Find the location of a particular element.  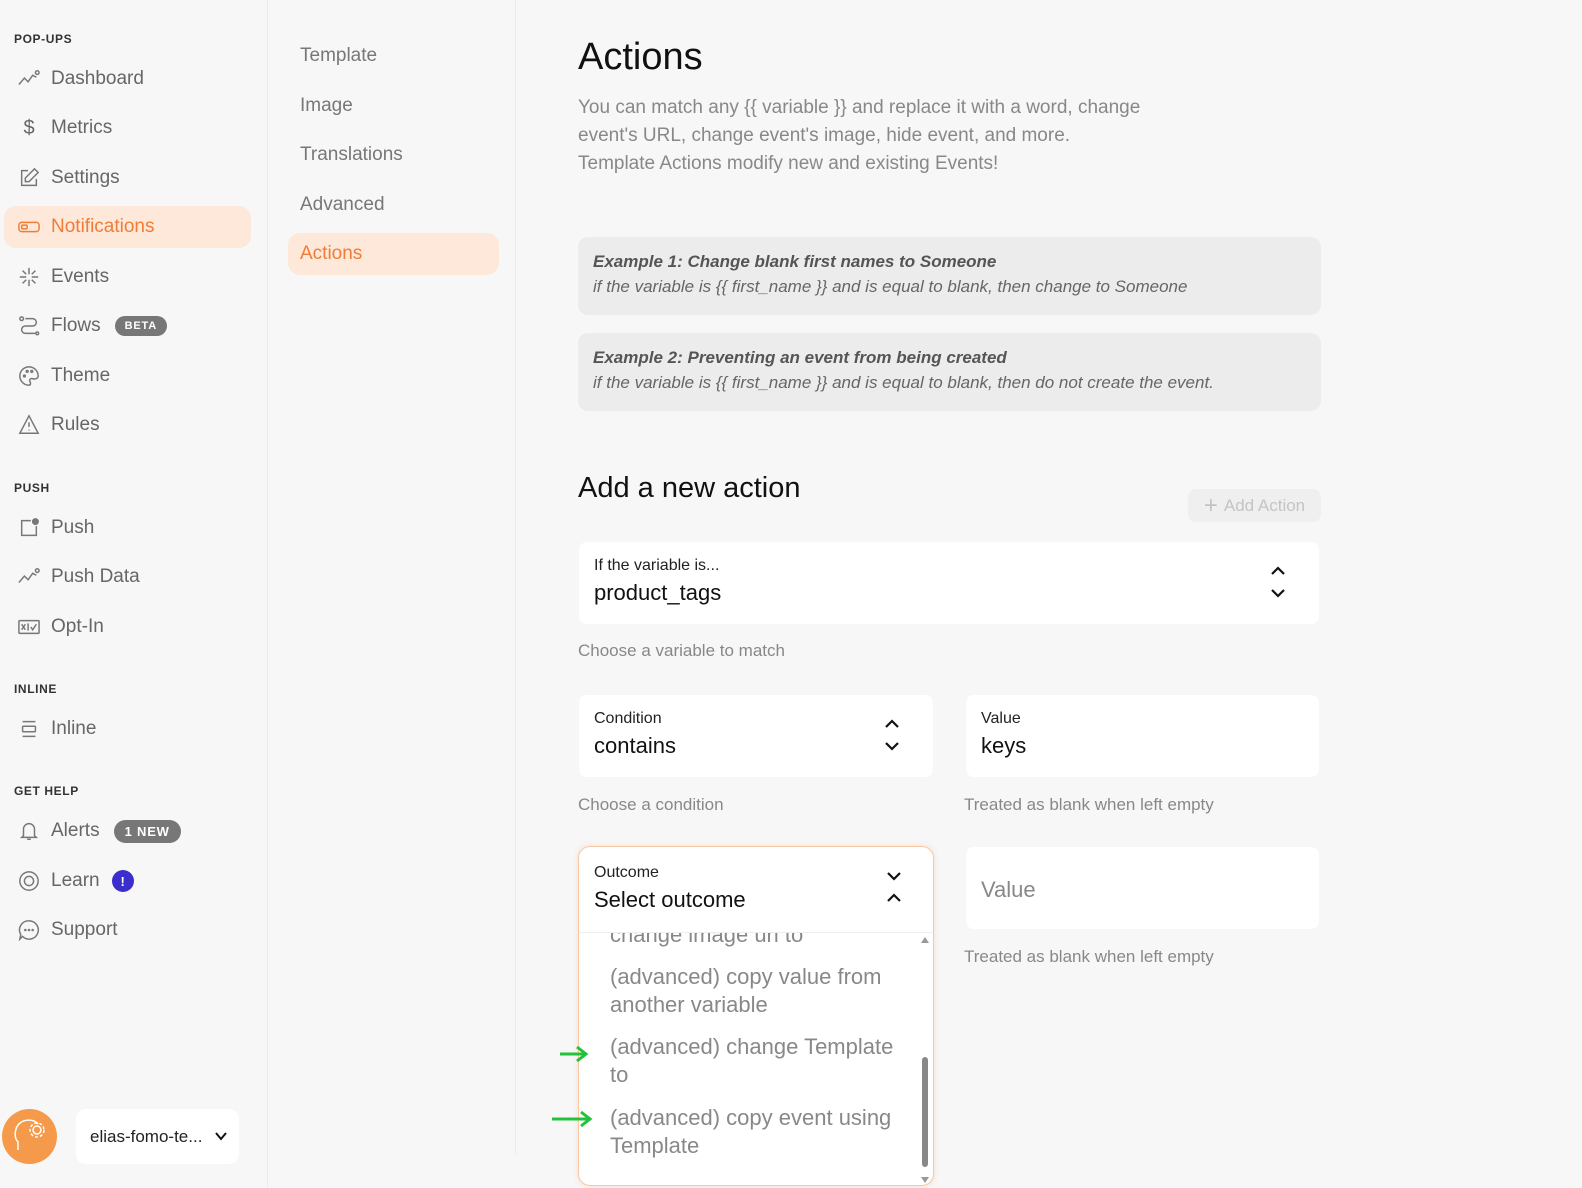

add-action-button: + Add Action is located at coordinates (1254, 505).